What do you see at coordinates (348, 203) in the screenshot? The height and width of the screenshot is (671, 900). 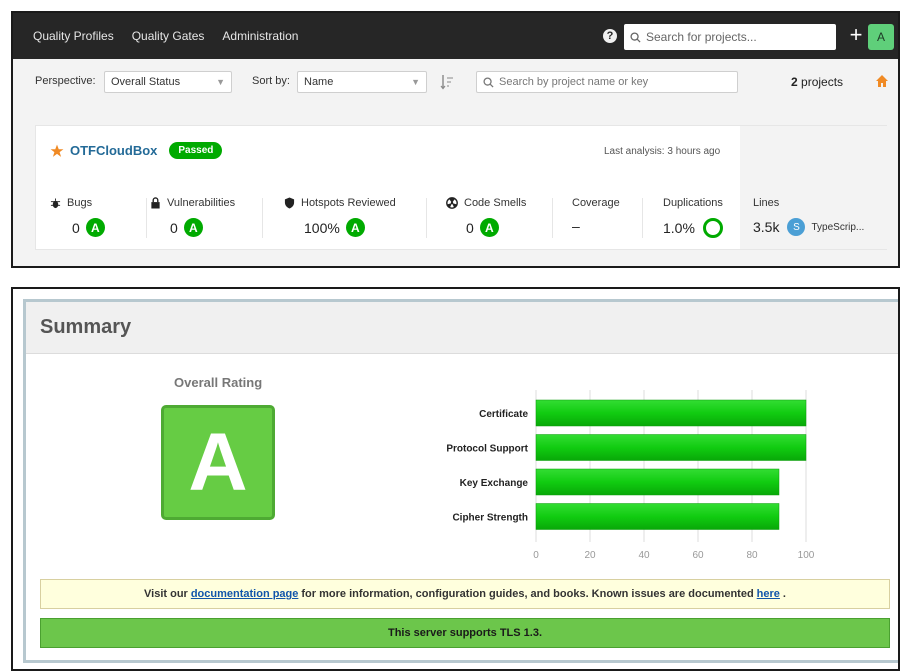 I see `metric-hotspots-label: Hotspots Reviewed` at bounding box center [348, 203].